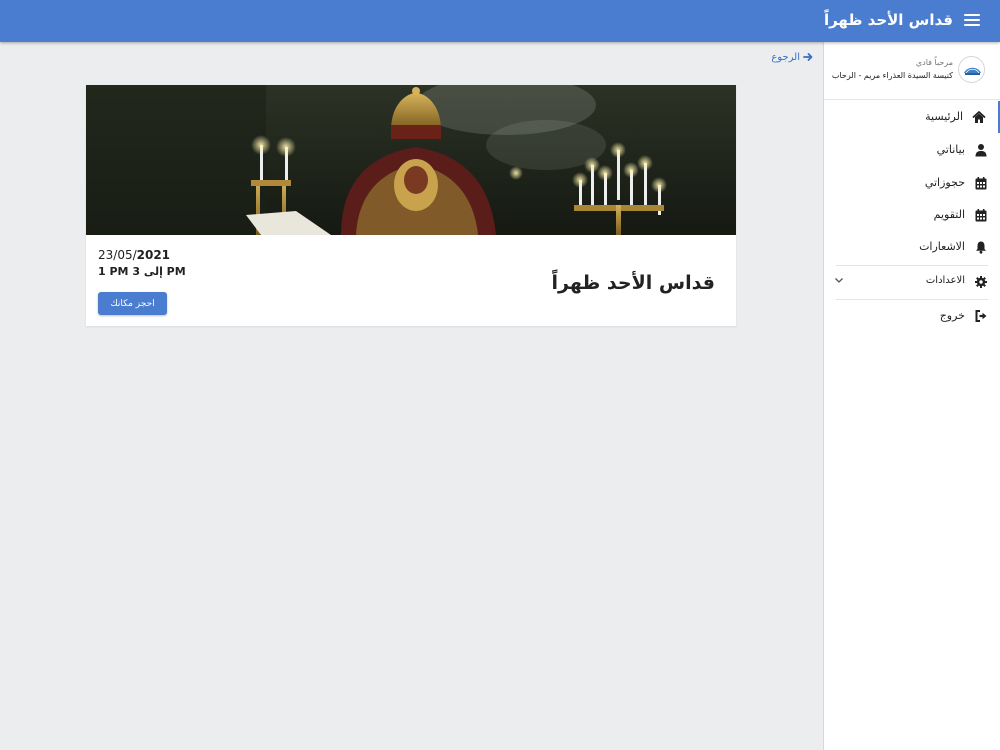  Describe the element at coordinates (949, 214) in the screenshot. I see `sidebar-item-label: التقويم` at that location.